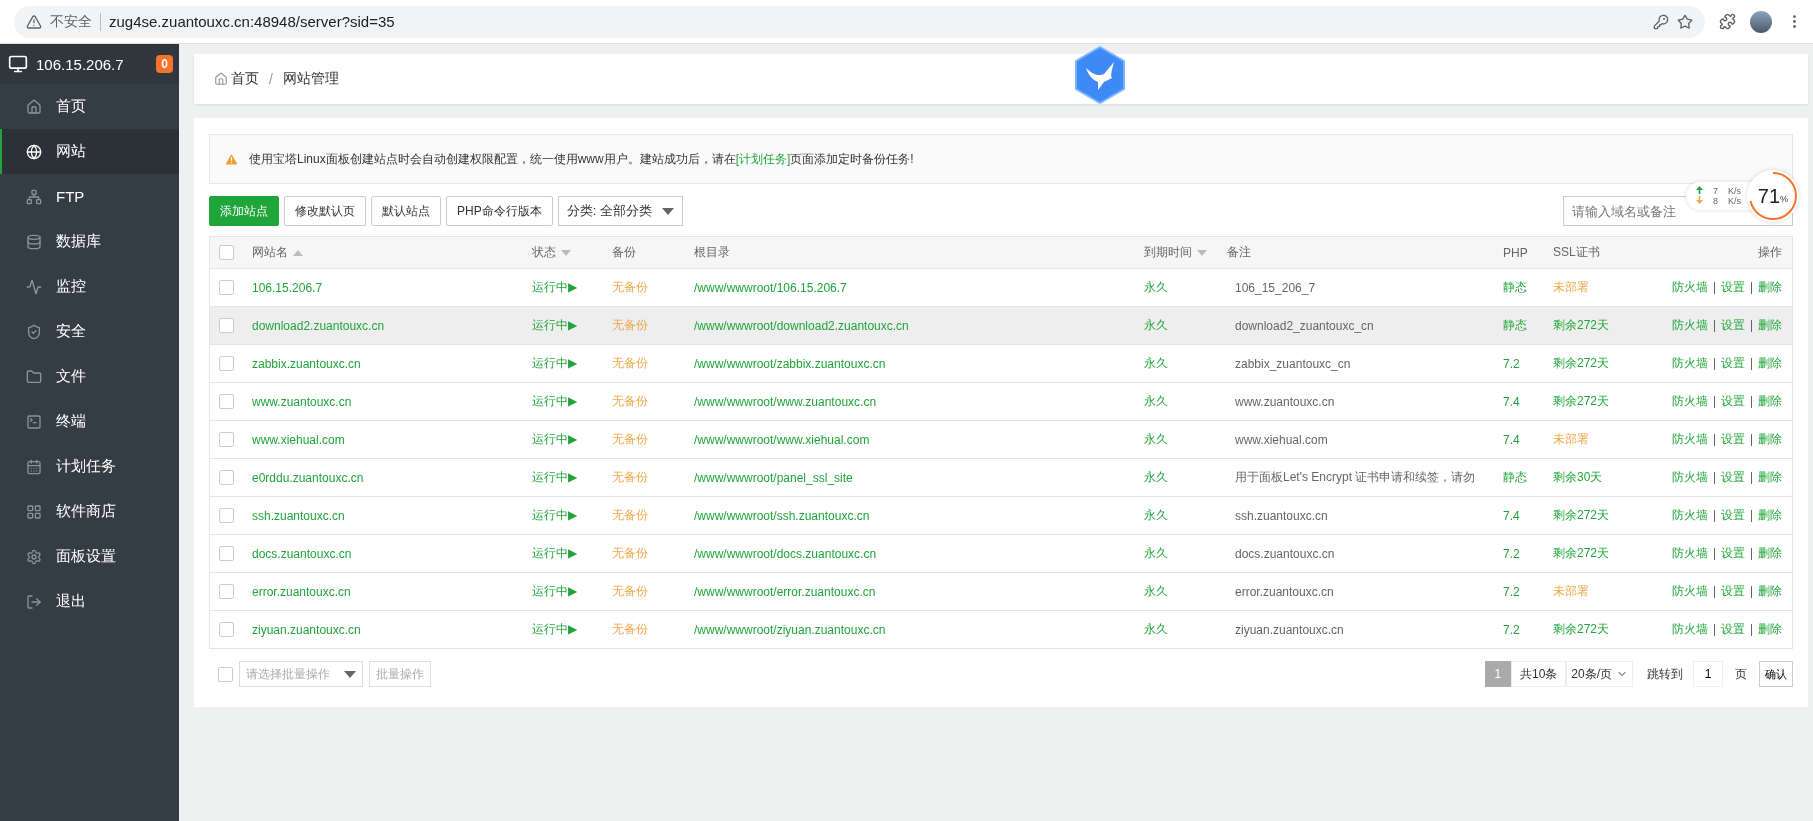  I want to click on toolbar-button: 默认站点, so click(406, 211).